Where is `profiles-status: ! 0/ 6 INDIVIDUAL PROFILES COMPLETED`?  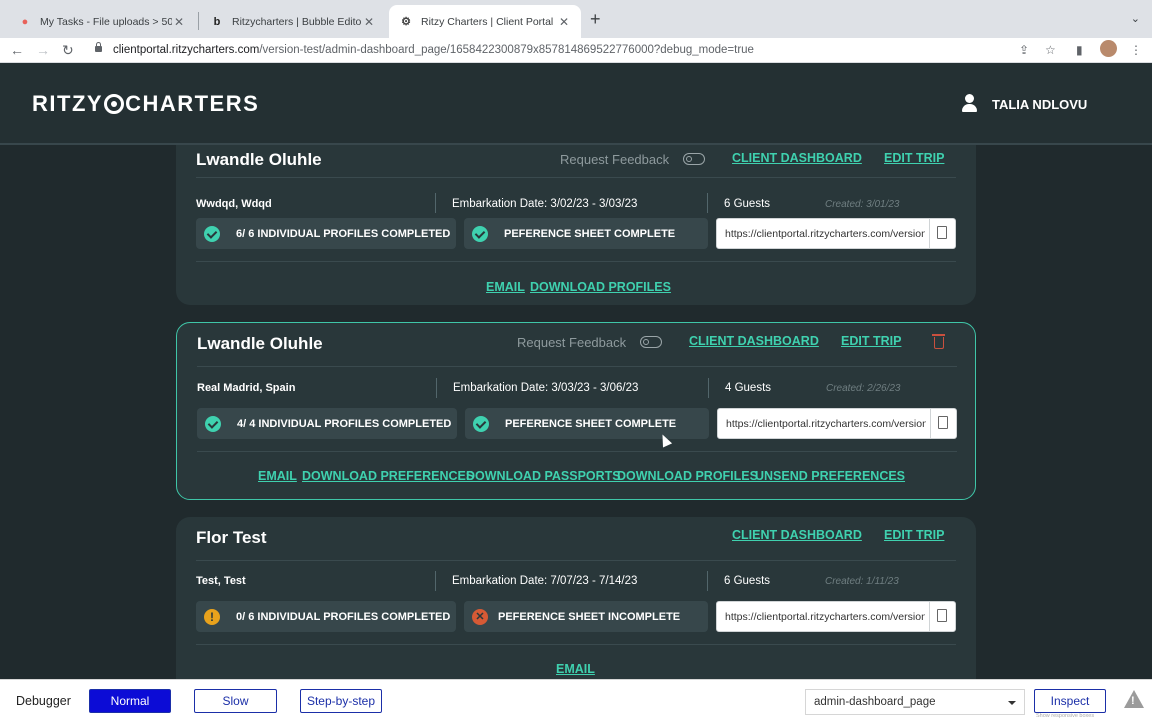
profiles-status: ! 0/ 6 INDIVIDUAL PROFILES COMPLETED is located at coordinates (326, 616).